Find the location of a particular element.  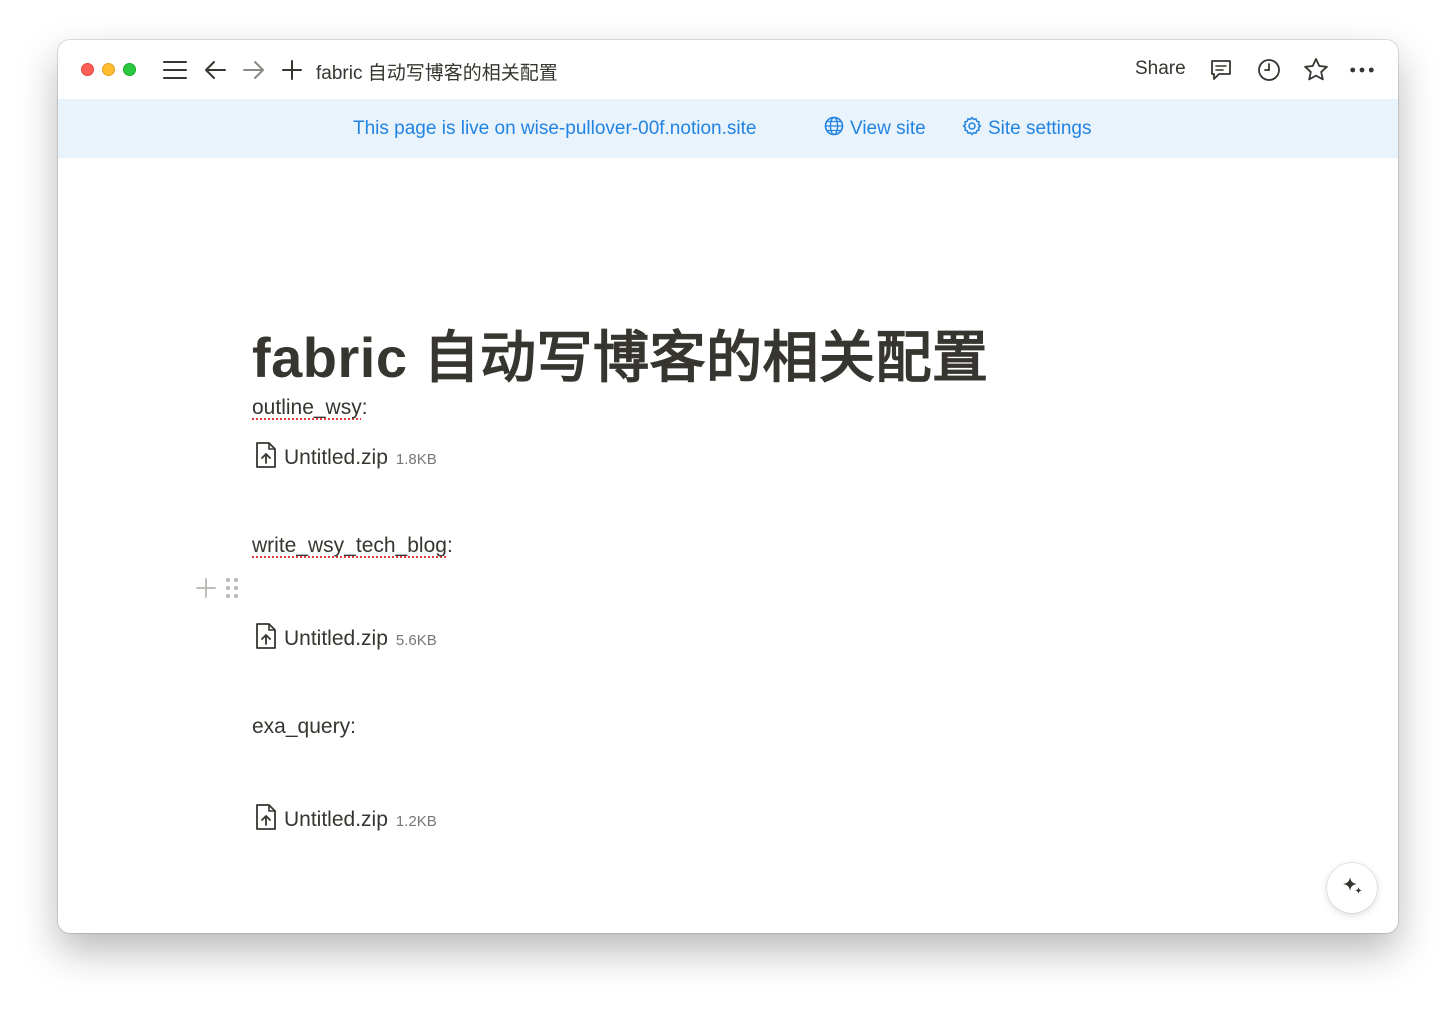

close-window-button is located at coordinates (87, 69).